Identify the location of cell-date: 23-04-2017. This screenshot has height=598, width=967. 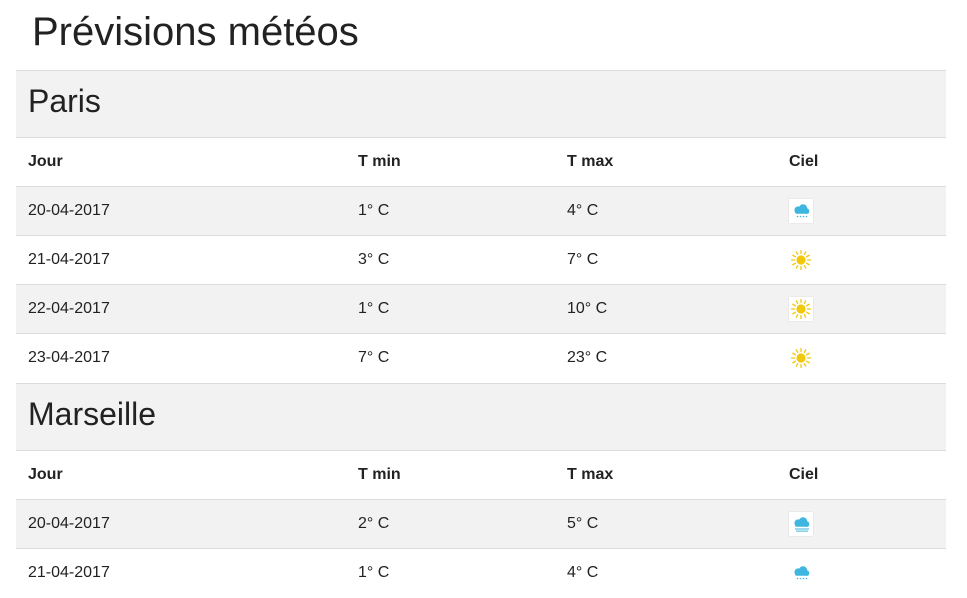
(181, 358).